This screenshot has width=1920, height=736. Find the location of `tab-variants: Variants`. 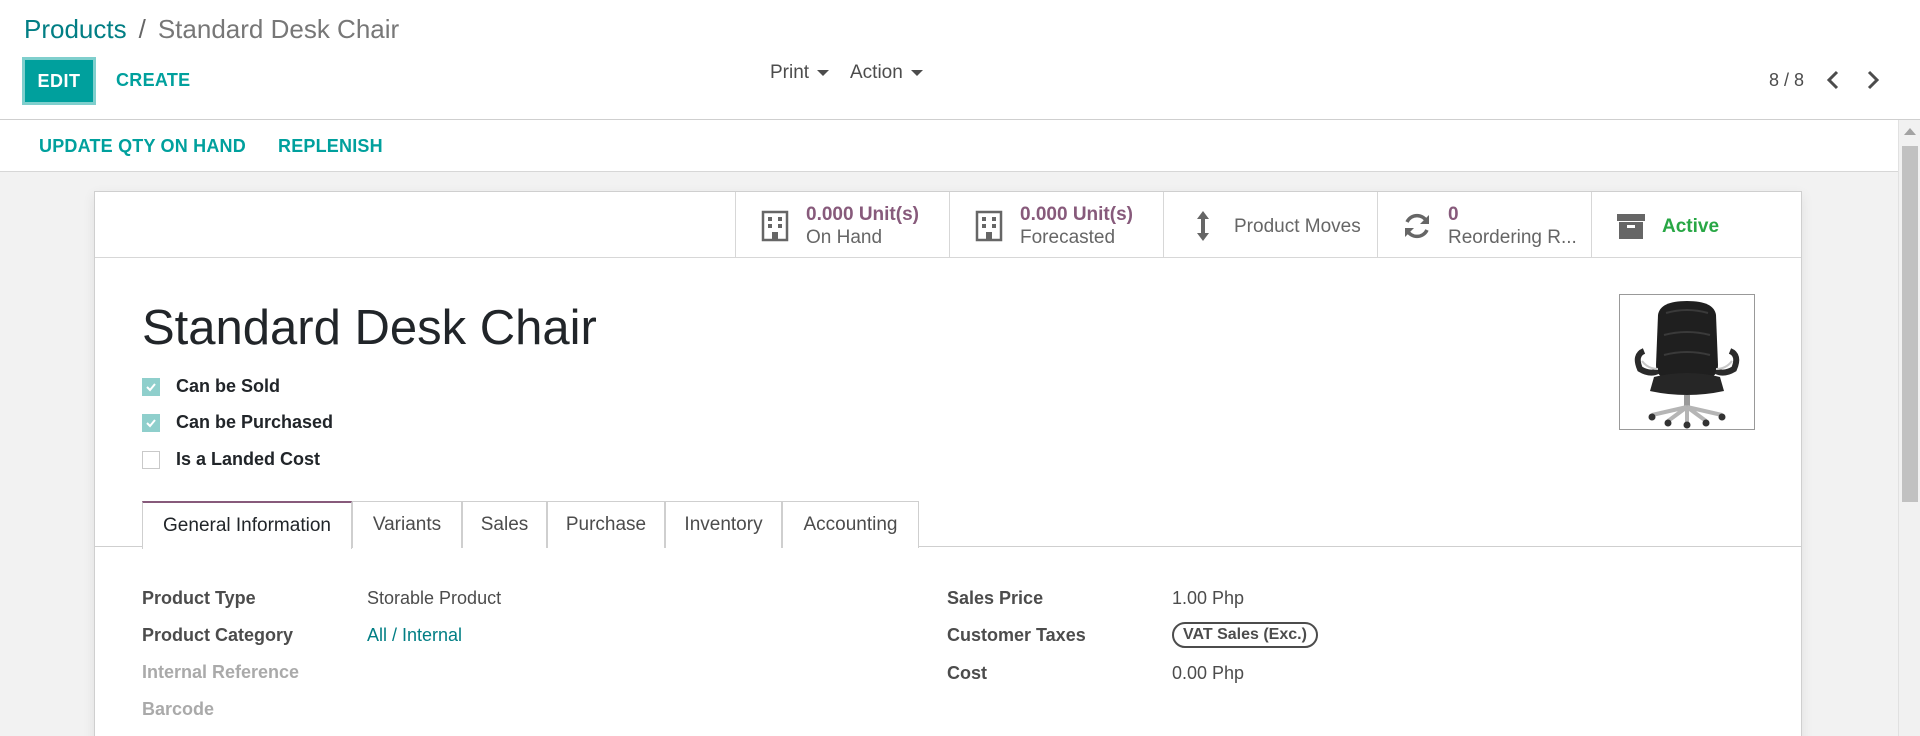

tab-variants: Variants is located at coordinates (407, 524).